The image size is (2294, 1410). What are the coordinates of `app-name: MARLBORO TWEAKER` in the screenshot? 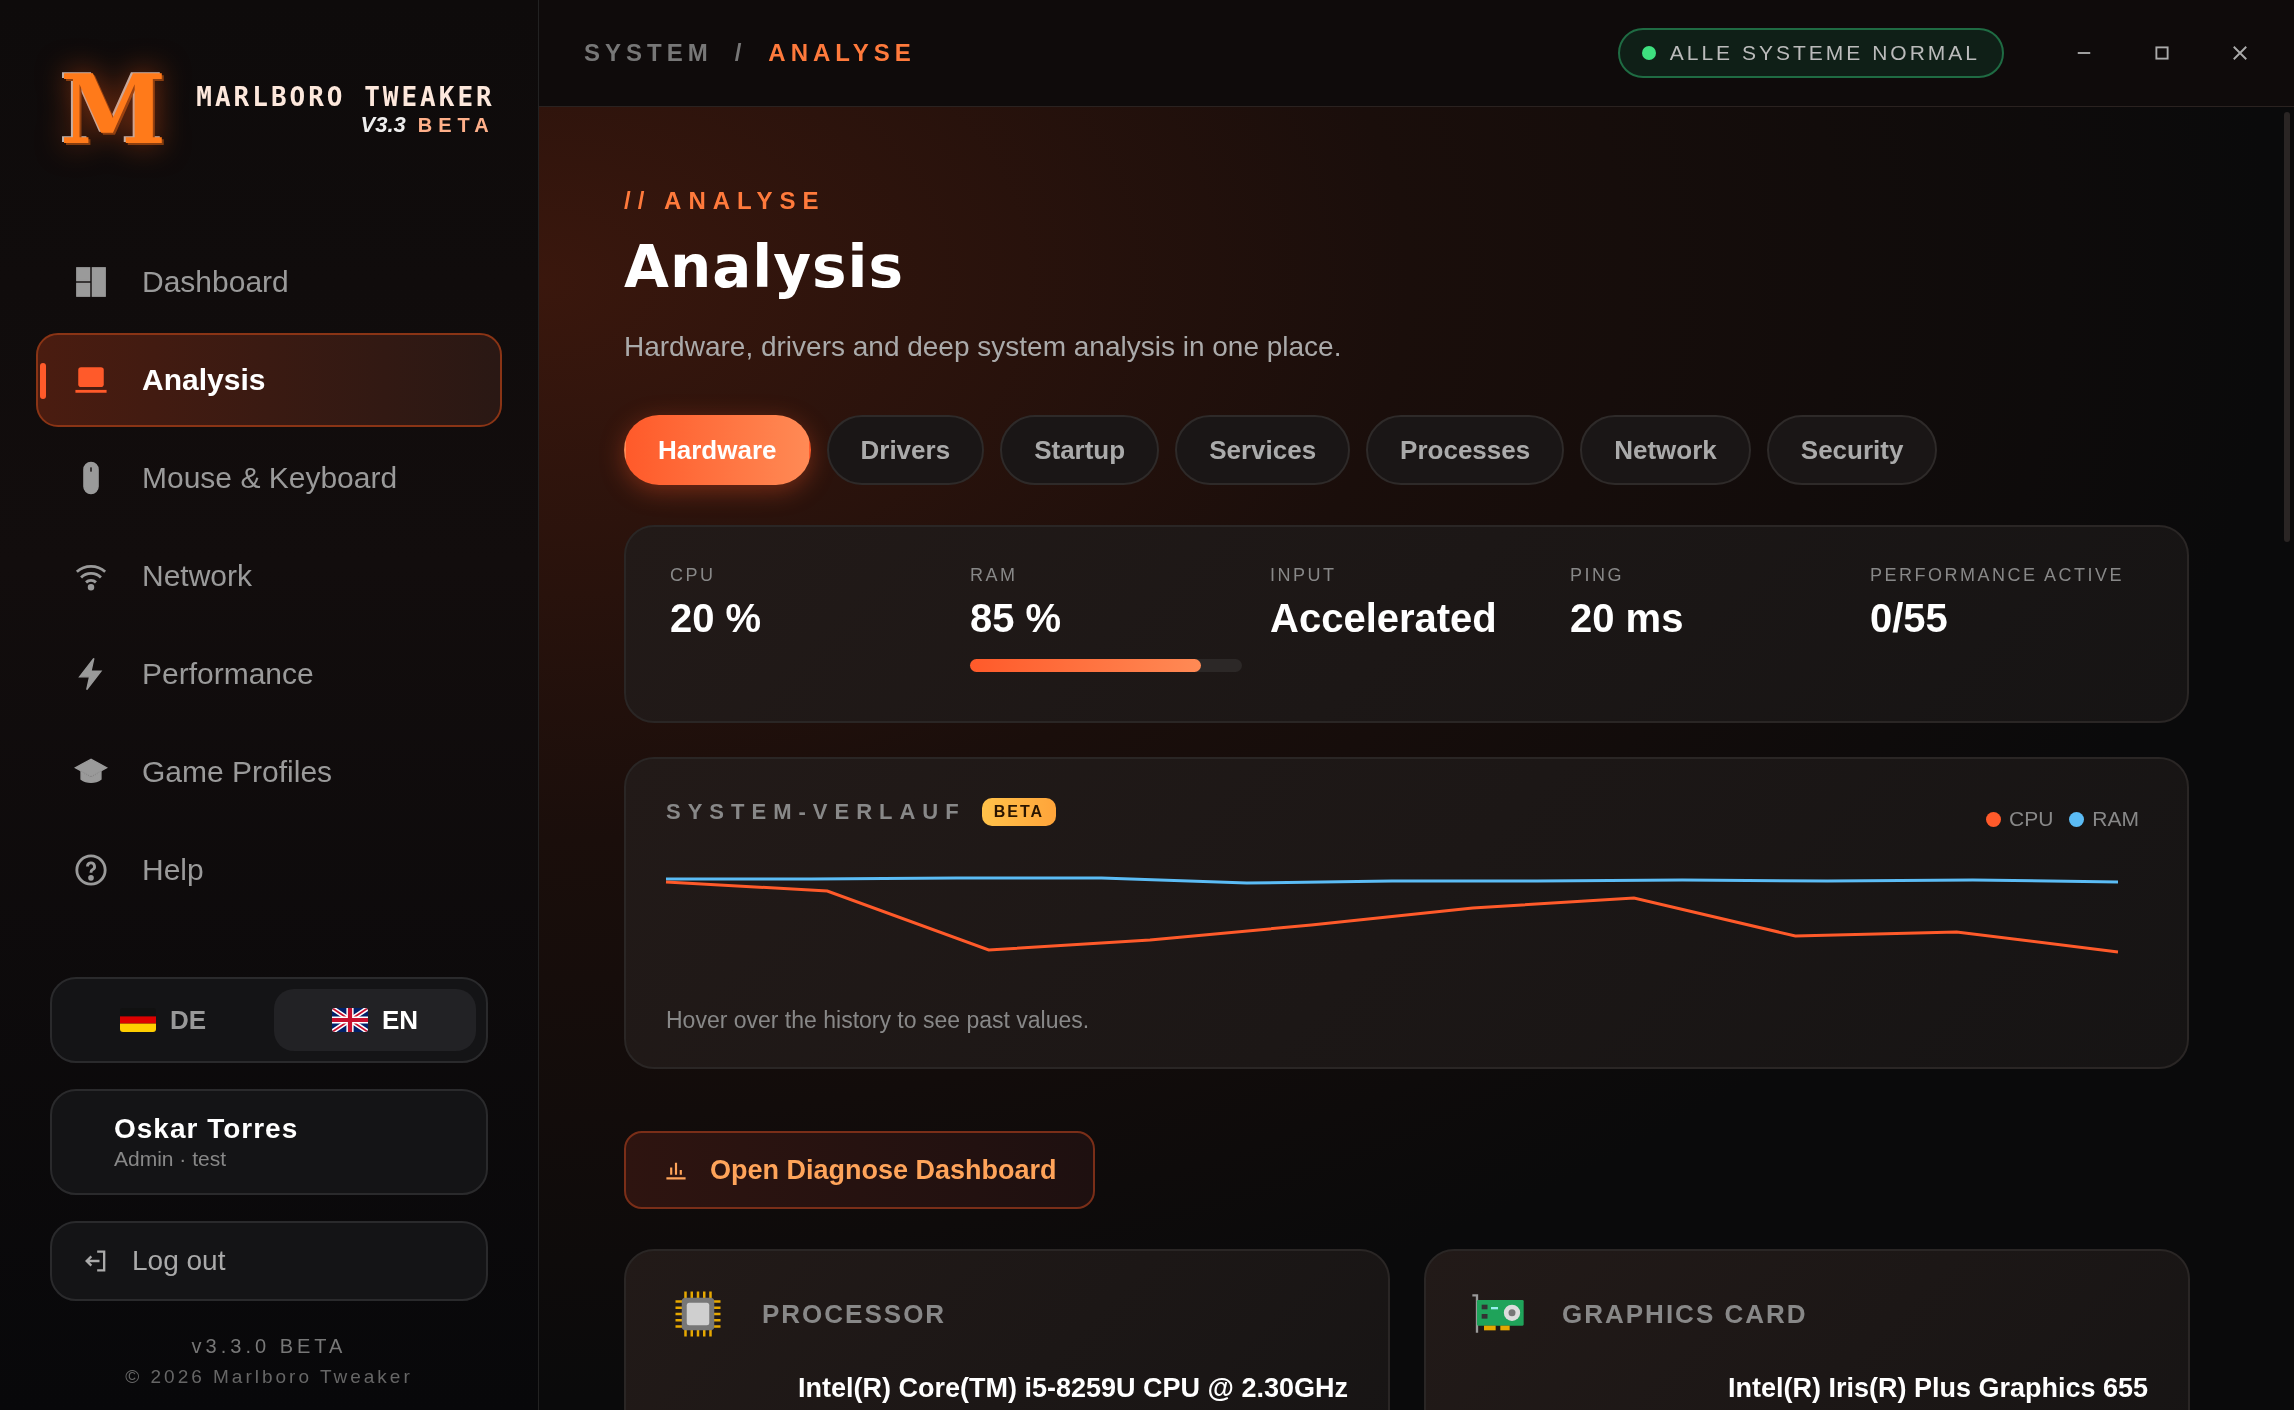 It's located at (345, 97).